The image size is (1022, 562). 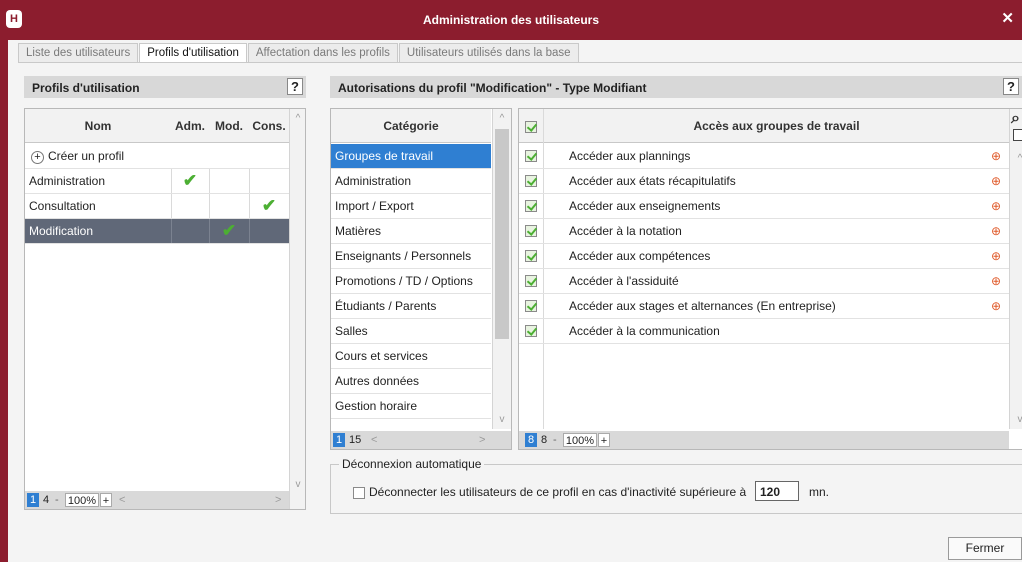 What do you see at coordinates (411, 181) in the screenshot?
I see `category-item: Administration` at bounding box center [411, 181].